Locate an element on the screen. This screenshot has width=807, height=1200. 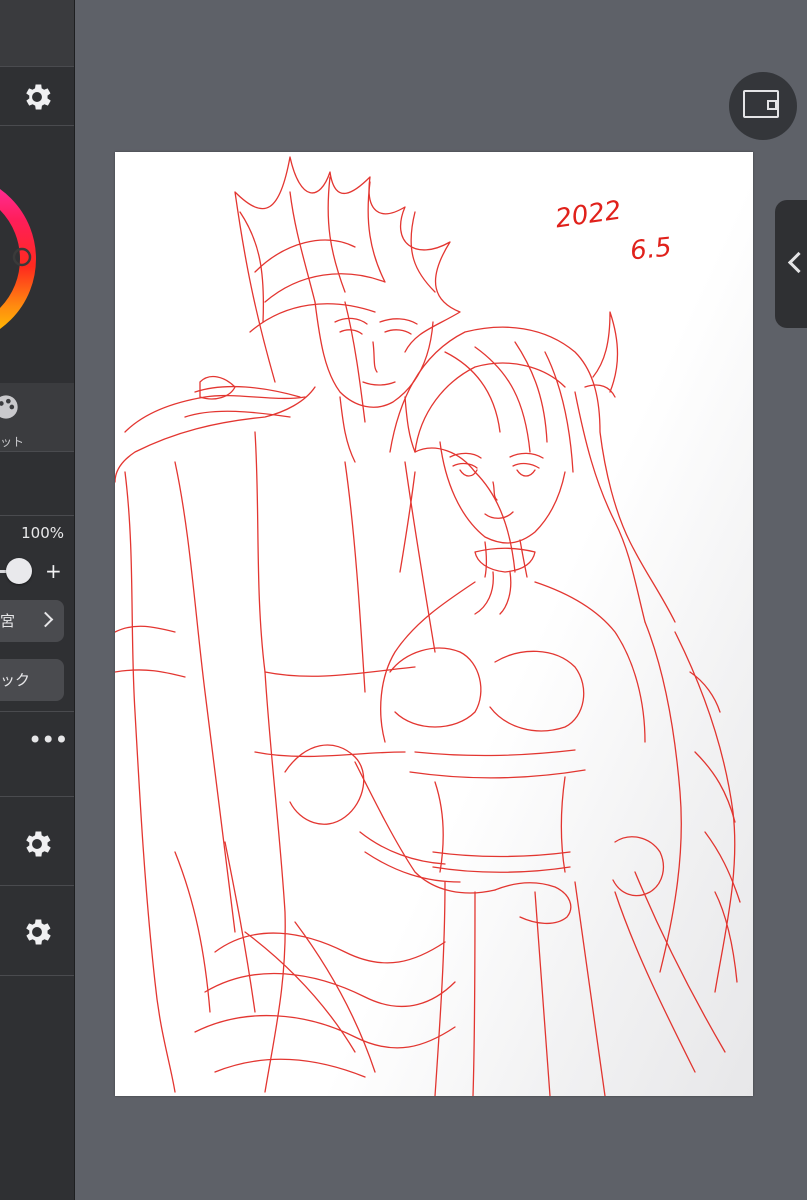
layer-settings-gear-icon is located at coordinates (37, 844).